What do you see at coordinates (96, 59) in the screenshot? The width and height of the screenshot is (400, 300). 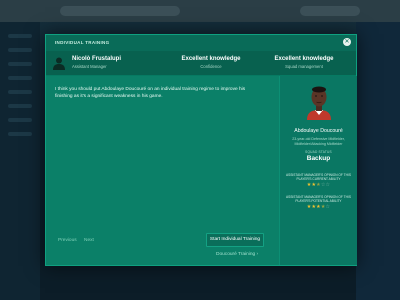 I see `staff-name: Nicolò Frustalupi` at bounding box center [96, 59].